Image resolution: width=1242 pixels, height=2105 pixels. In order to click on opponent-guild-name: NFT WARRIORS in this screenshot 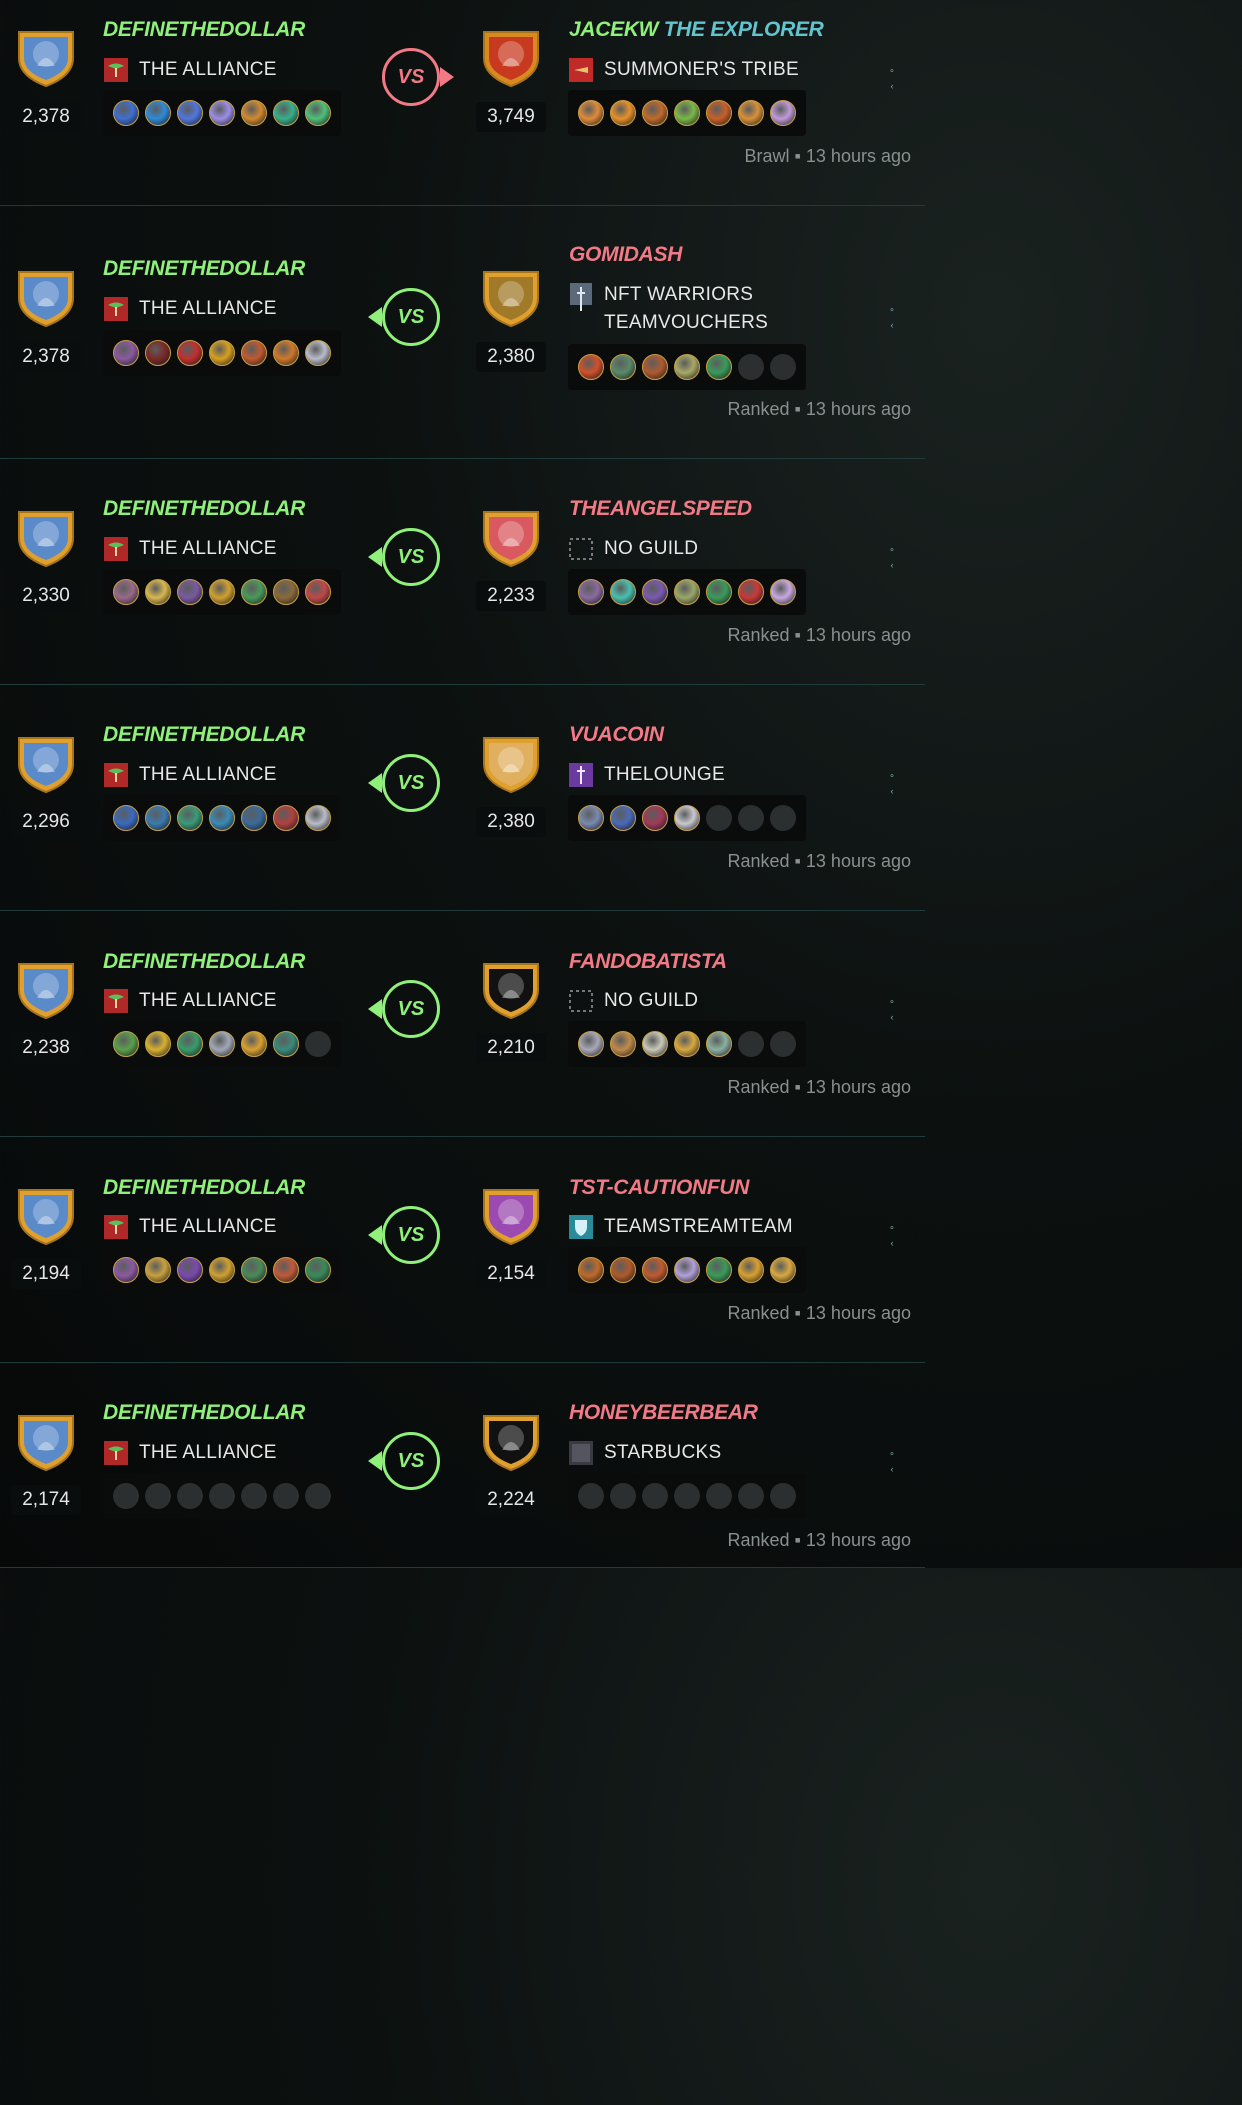, I will do `click(678, 295)`.